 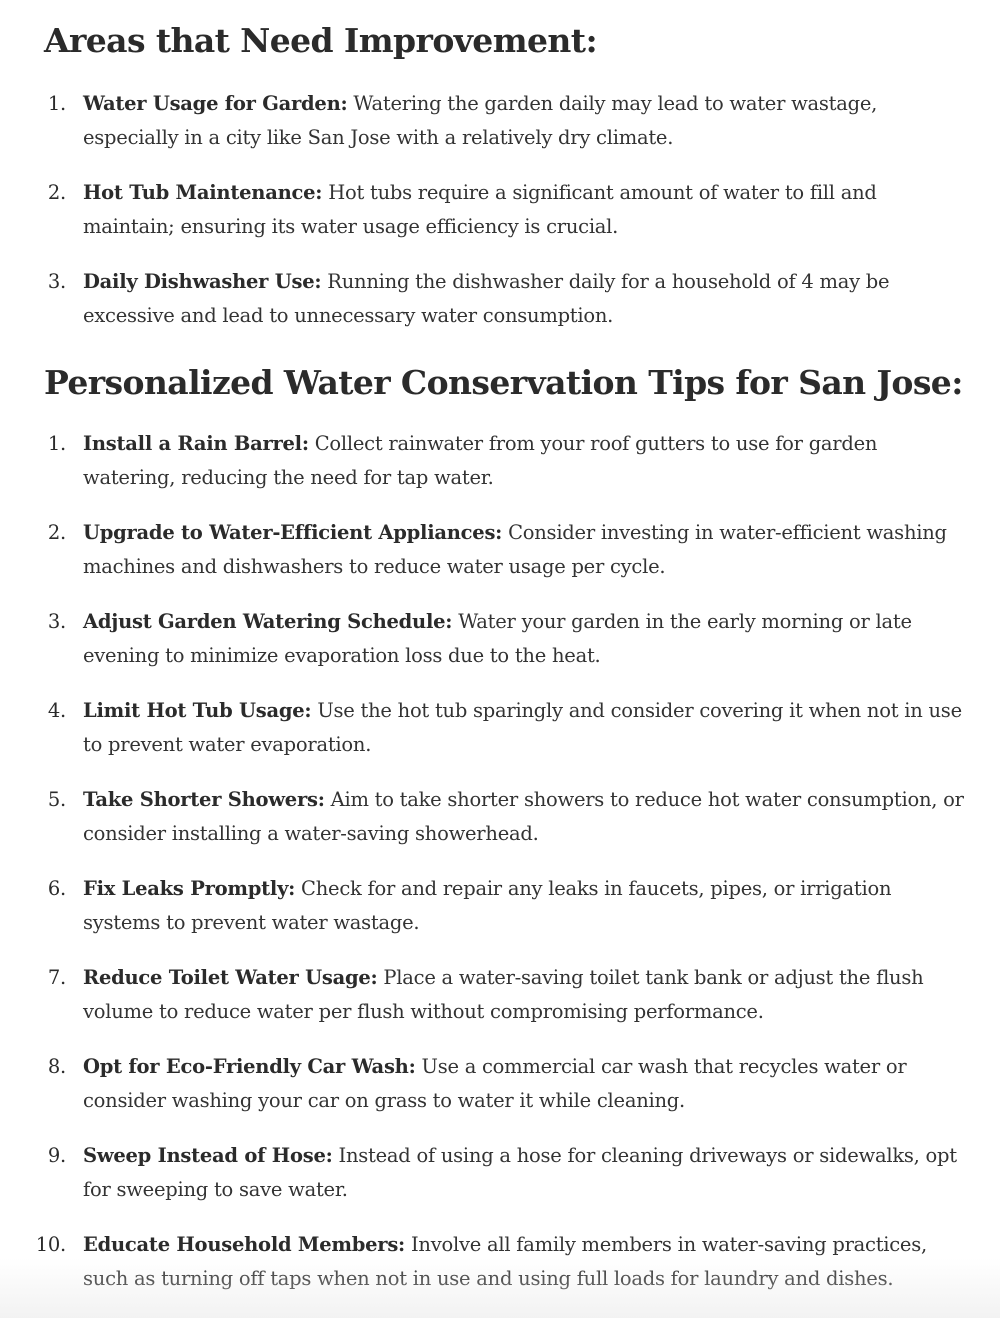 What do you see at coordinates (56, 1066) in the screenshot?
I see `list-number: 8.` at bounding box center [56, 1066].